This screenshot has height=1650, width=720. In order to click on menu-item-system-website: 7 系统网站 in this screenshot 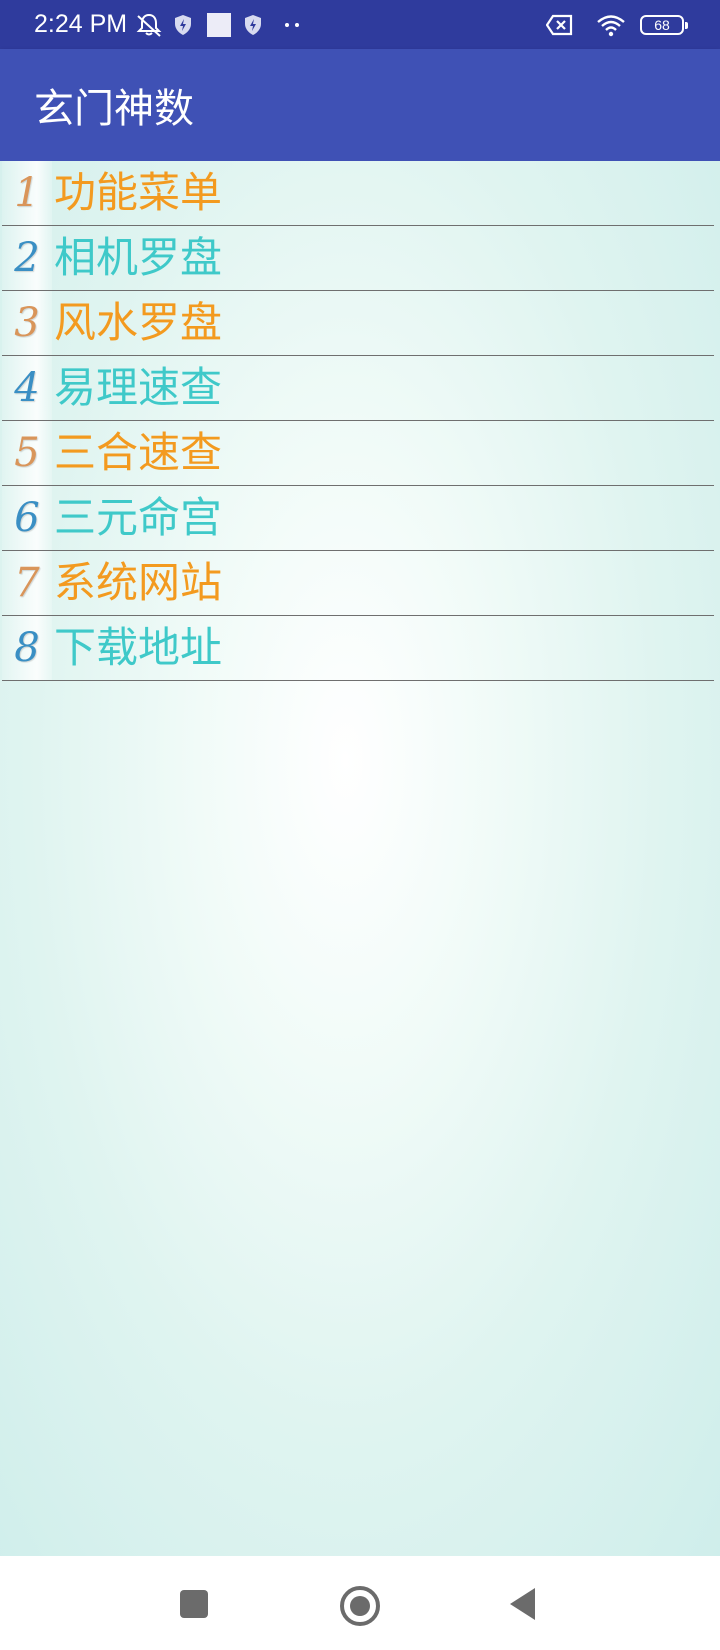, I will do `click(358, 583)`.